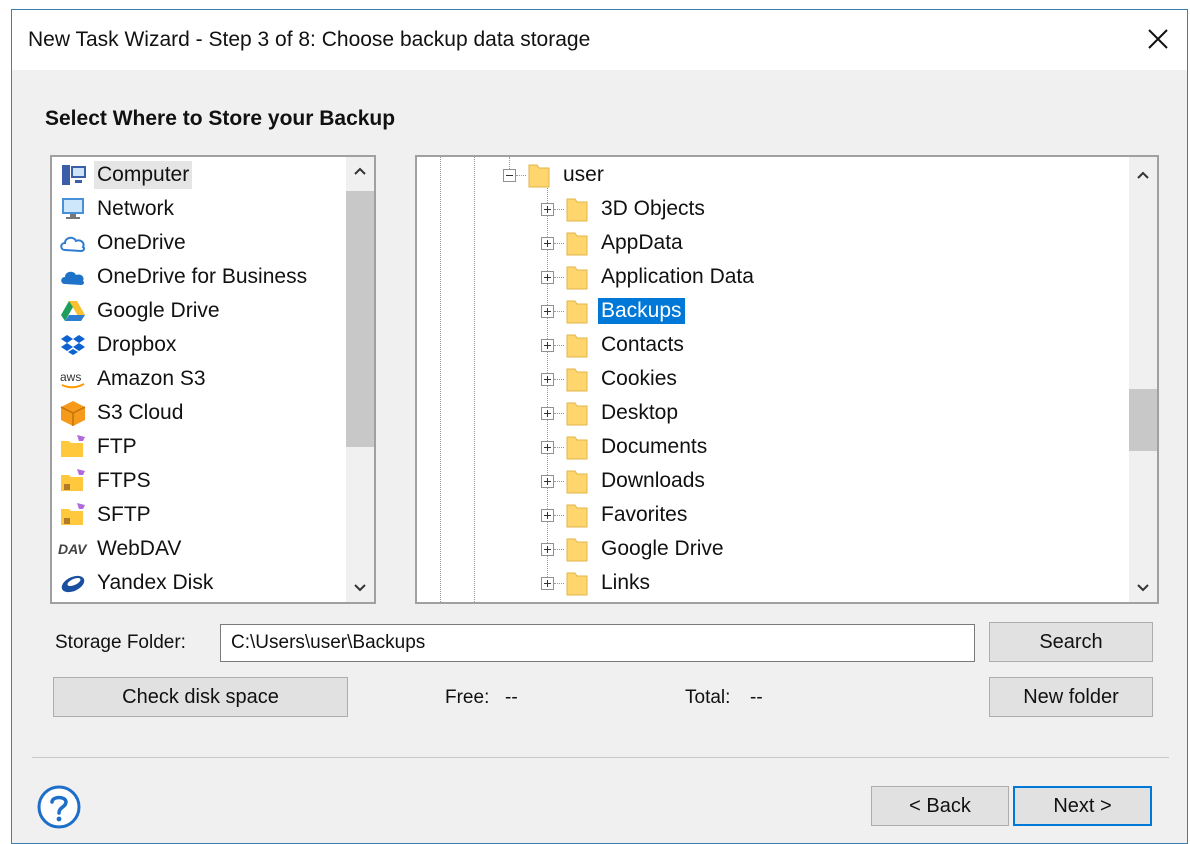 This screenshot has height=844, width=1190. What do you see at coordinates (123, 243) in the screenshot?
I see `storage-type-item: OneDrive` at bounding box center [123, 243].